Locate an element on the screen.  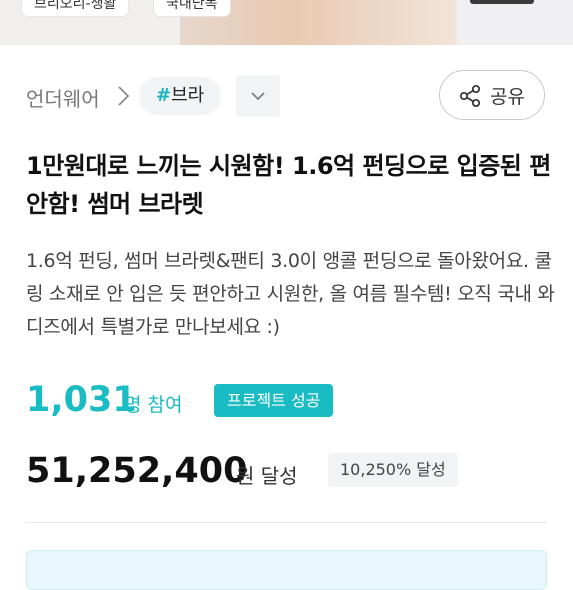
achievement-rate-badge: 10,250% 달성 is located at coordinates (393, 470).